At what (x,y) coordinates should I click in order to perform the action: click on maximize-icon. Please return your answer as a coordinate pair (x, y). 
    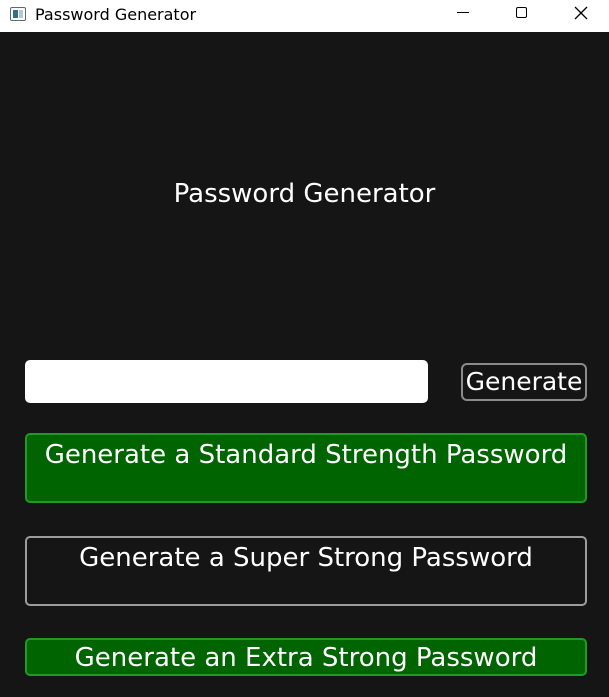
    Looking at the image, I should click on (522, 14).